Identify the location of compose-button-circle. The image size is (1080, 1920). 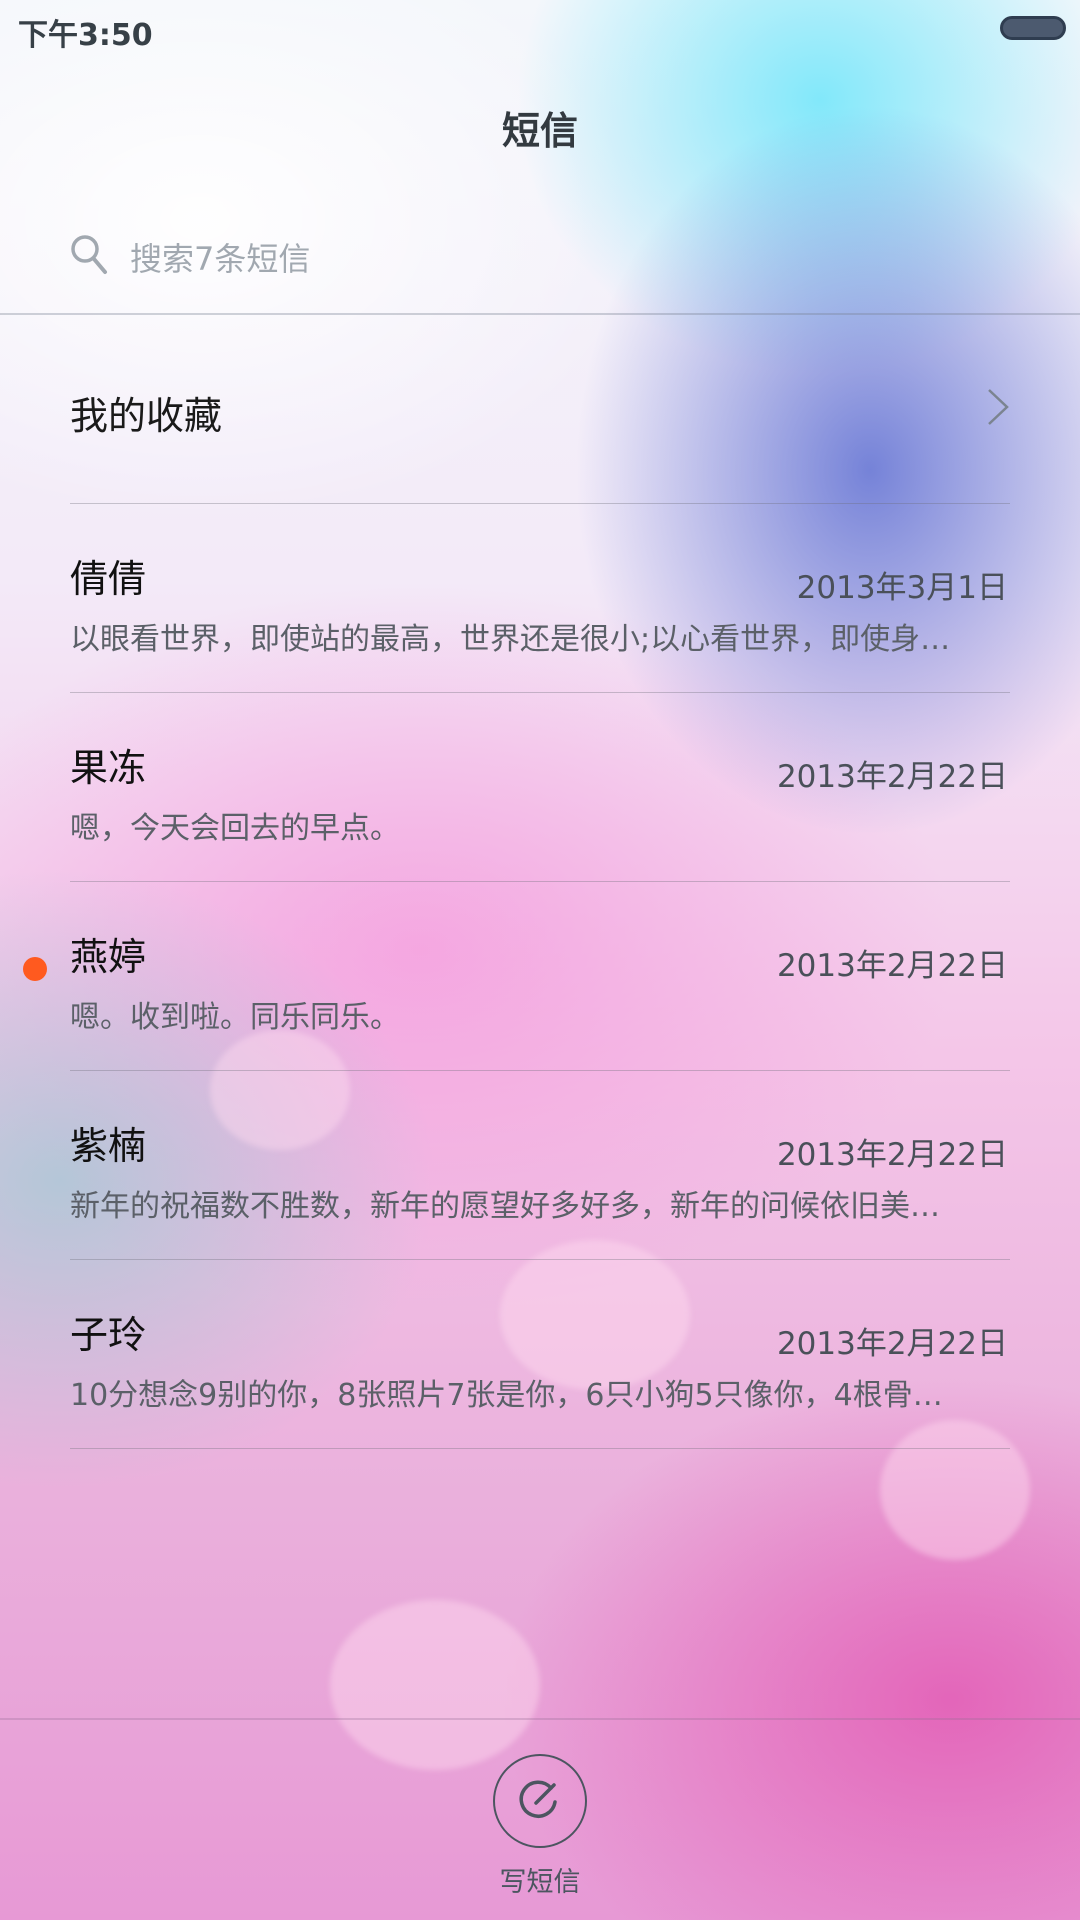
(540, 1801).